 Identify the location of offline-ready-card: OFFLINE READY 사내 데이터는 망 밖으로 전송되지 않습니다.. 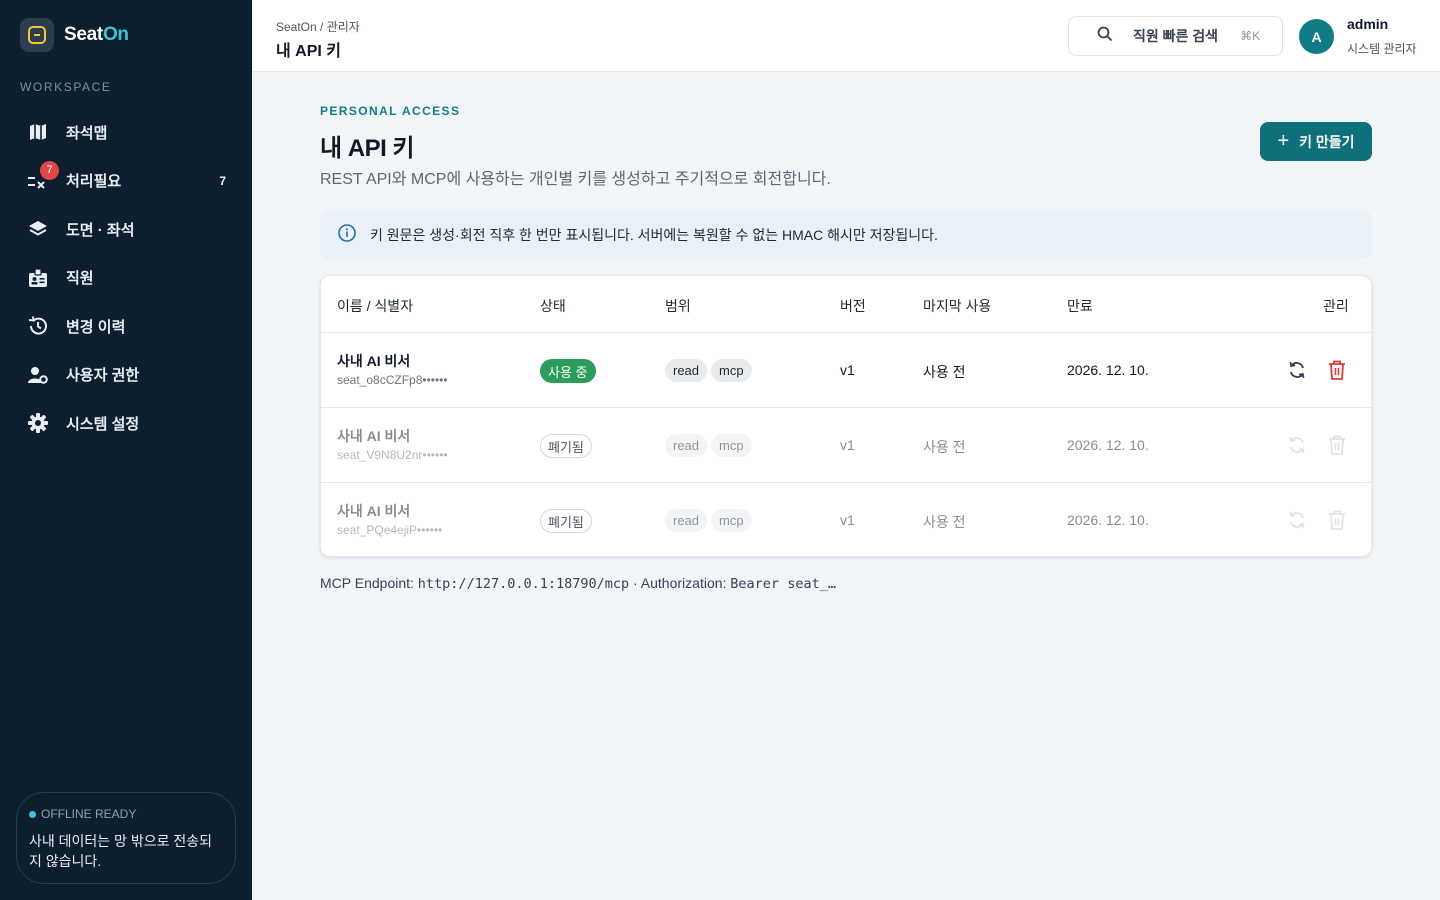
(126, 838).